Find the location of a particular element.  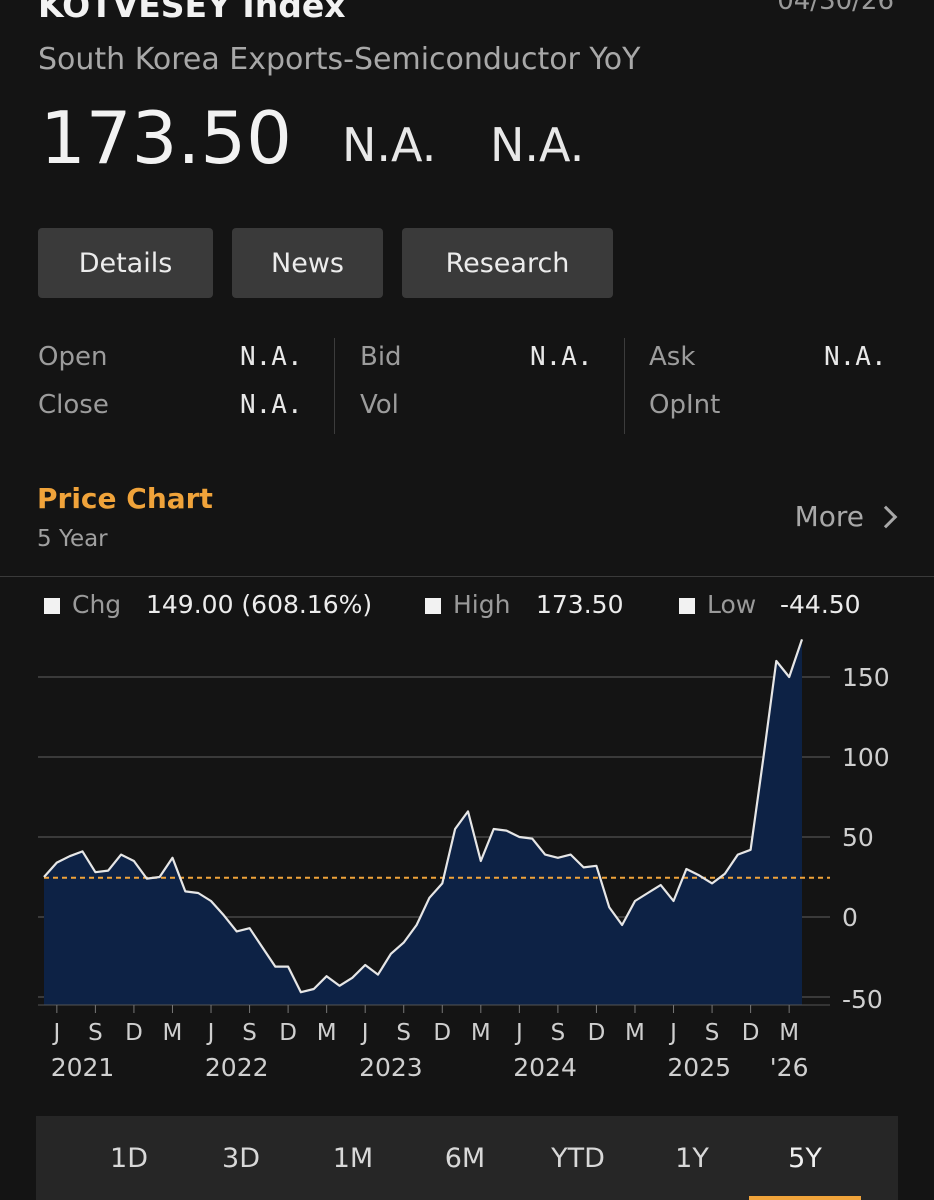

range-3d: 3D is located at coordinates (241, 1158).